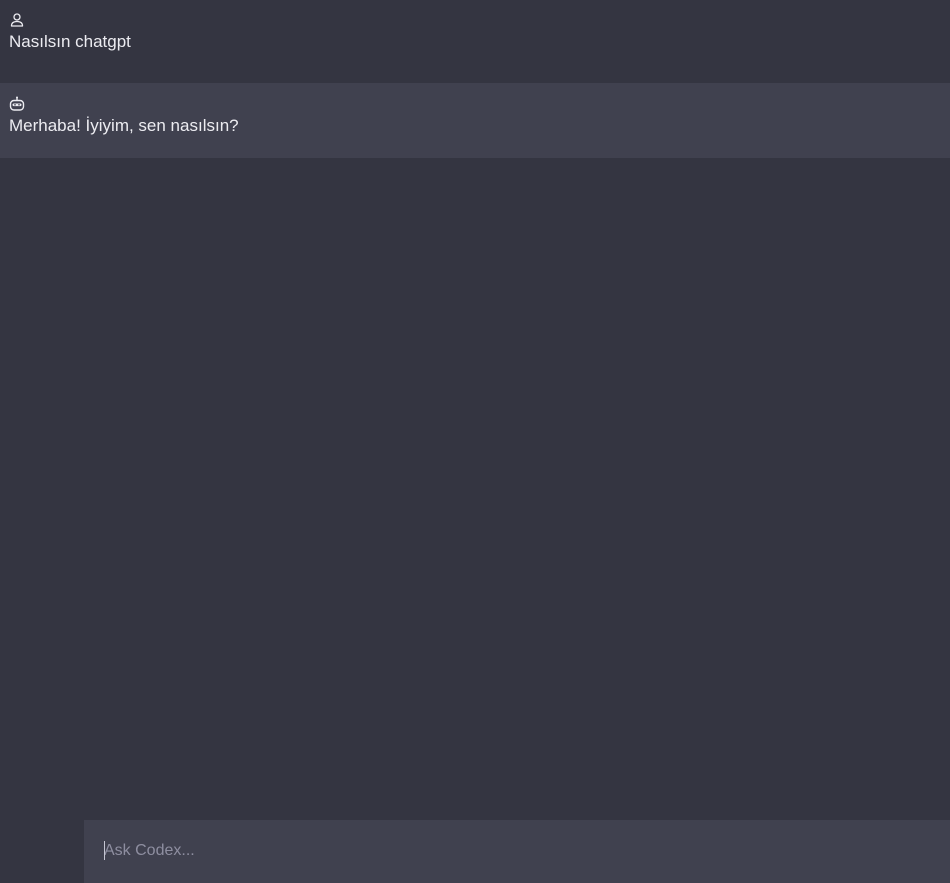 The height and width of the screenshot is (883, 950). I want to click on robot-icon, so click(17, 104).